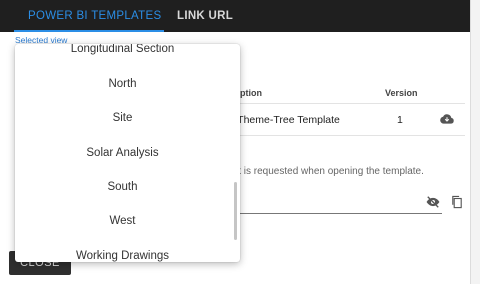  Describe the element at coordinates (122, 153) in the screenshot. I see `dropdown-option-solar-analysis: Solar Analysis` at that location.